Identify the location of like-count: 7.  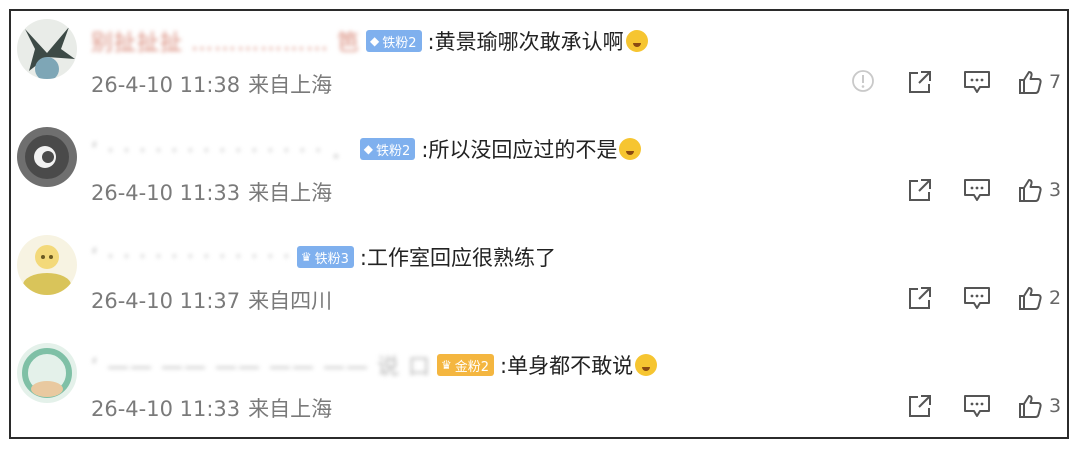
(1055, 82).